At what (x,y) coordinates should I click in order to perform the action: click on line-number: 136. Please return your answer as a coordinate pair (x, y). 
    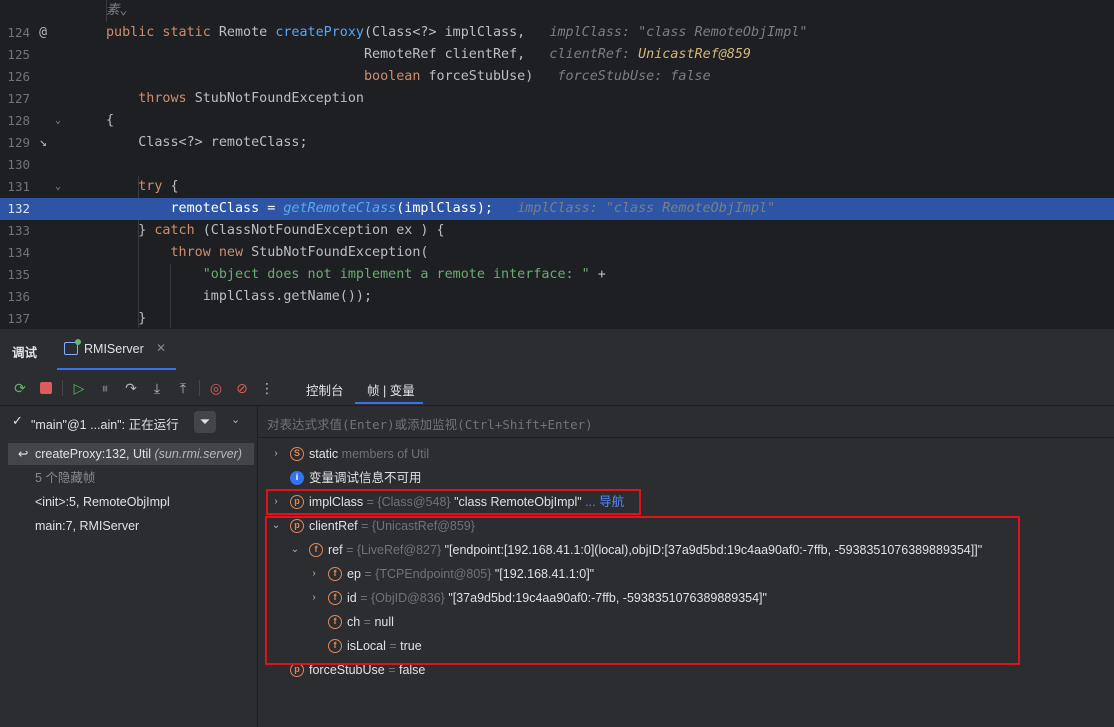
    Looking at the image, I should click on (15, 297).